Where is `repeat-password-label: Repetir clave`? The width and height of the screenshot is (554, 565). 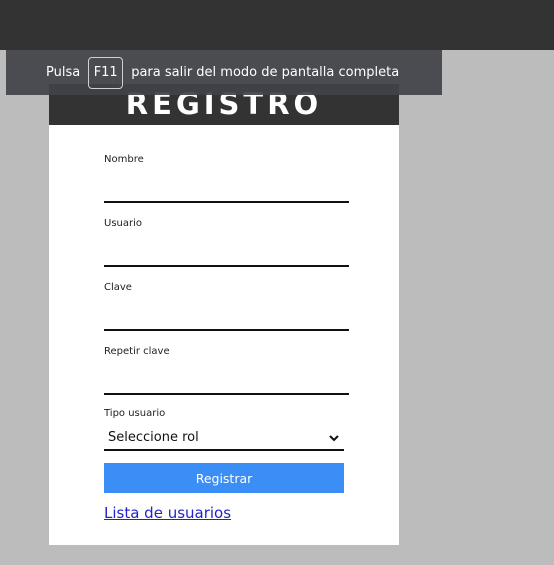
repeat-password-label: Repetir clave is located at coordinates (137, 351).